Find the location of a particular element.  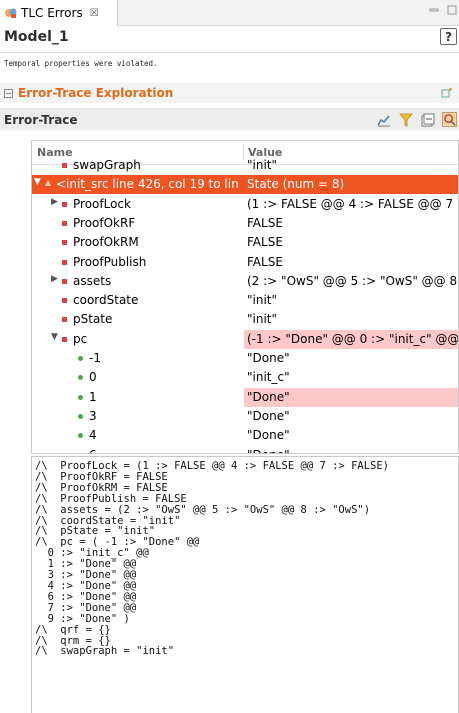

row-name: ProofLock is located at coordinates (102, 203).